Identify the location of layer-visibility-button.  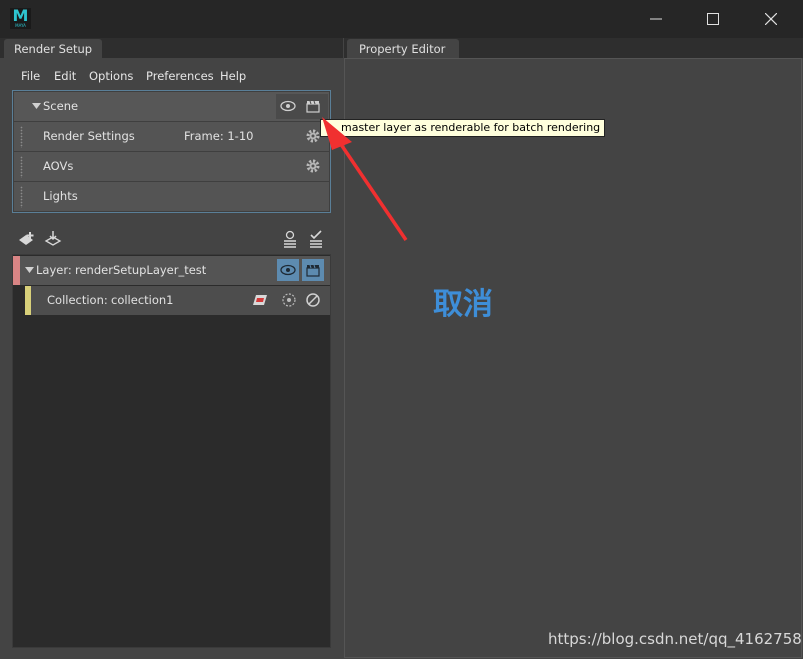
(288, 270).